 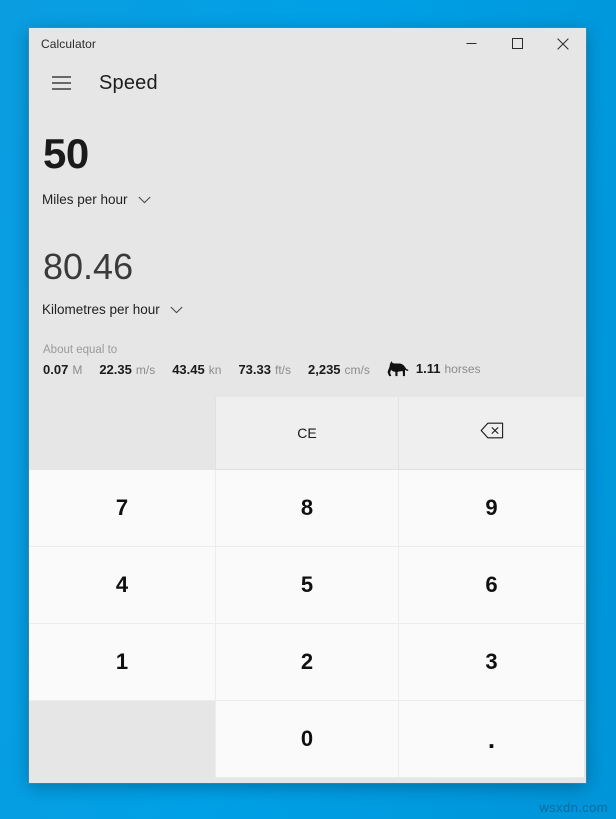 I want to click on key-label: 5, so click(x=307, y=584).